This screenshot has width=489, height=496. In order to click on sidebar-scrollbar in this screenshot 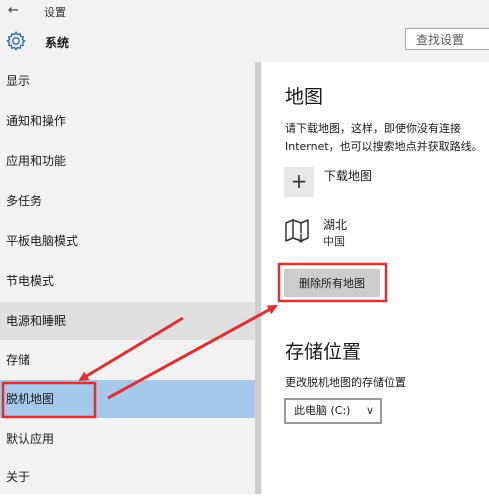, I will do `click(258, 278)`.